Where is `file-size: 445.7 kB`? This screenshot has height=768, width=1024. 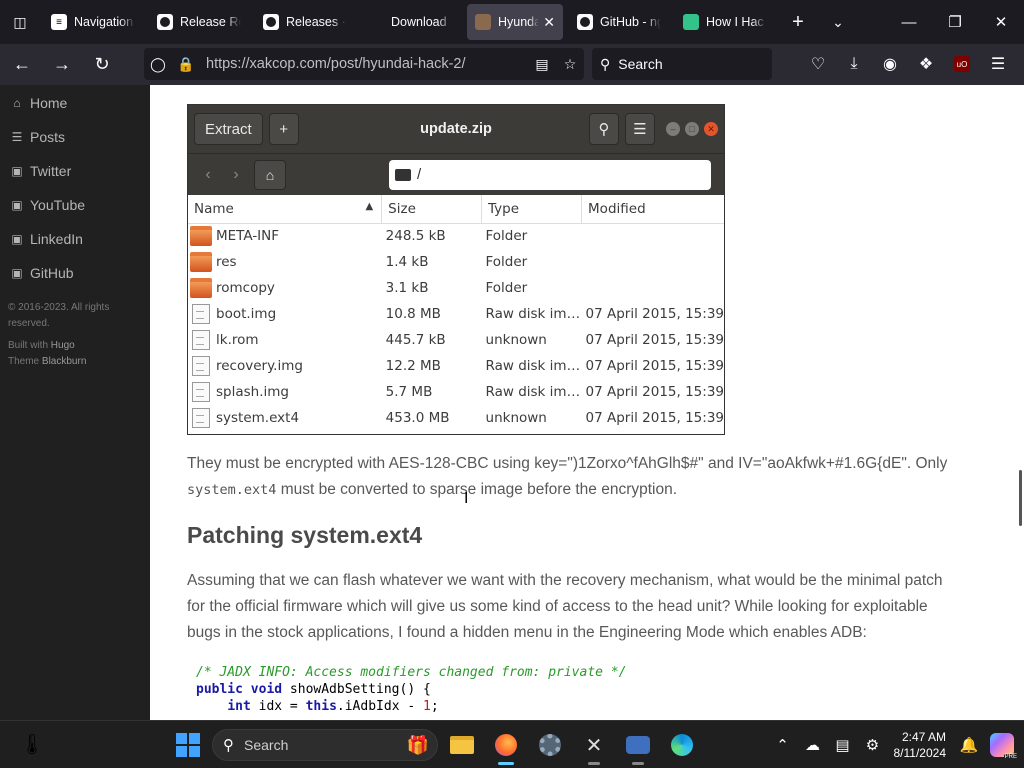 file-size: 445.7 kB is located at coordinates (415, 340).